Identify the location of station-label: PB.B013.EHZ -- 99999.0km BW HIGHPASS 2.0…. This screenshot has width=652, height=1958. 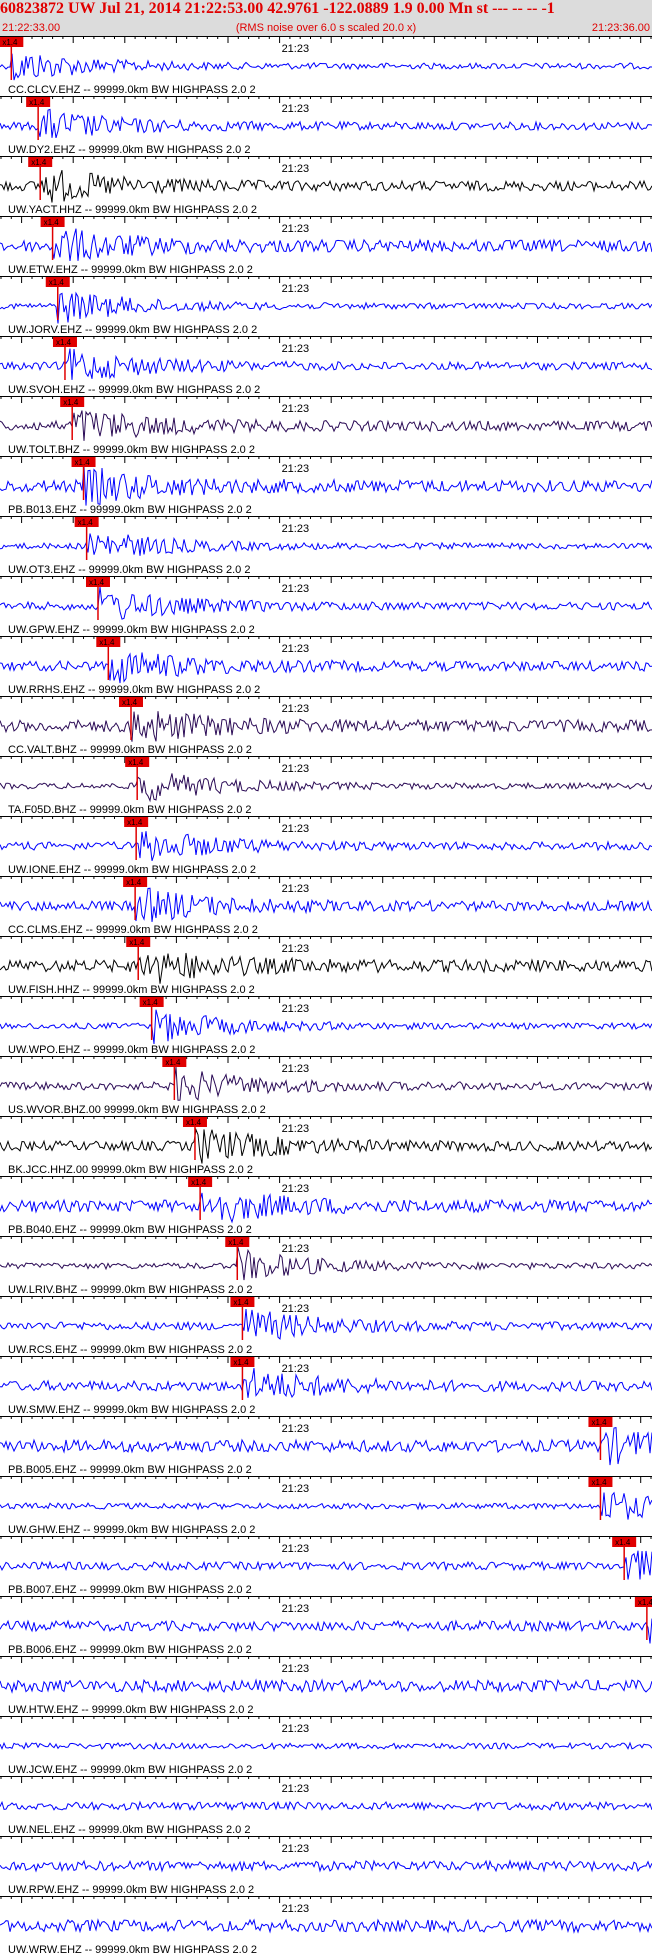
(130, 510).